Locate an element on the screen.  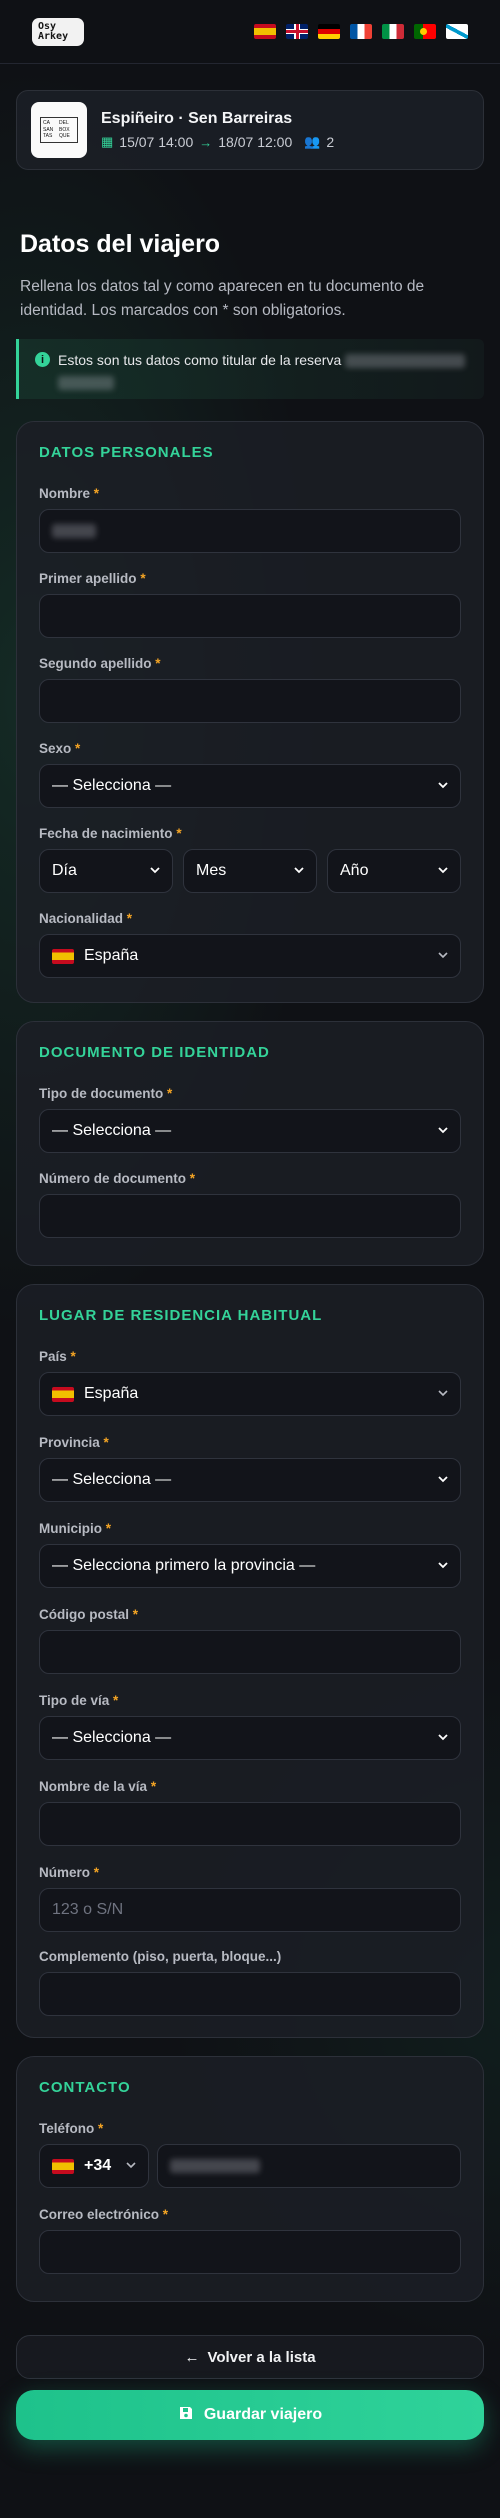
street-number-label: Número is located at coordinates (65, 1872).